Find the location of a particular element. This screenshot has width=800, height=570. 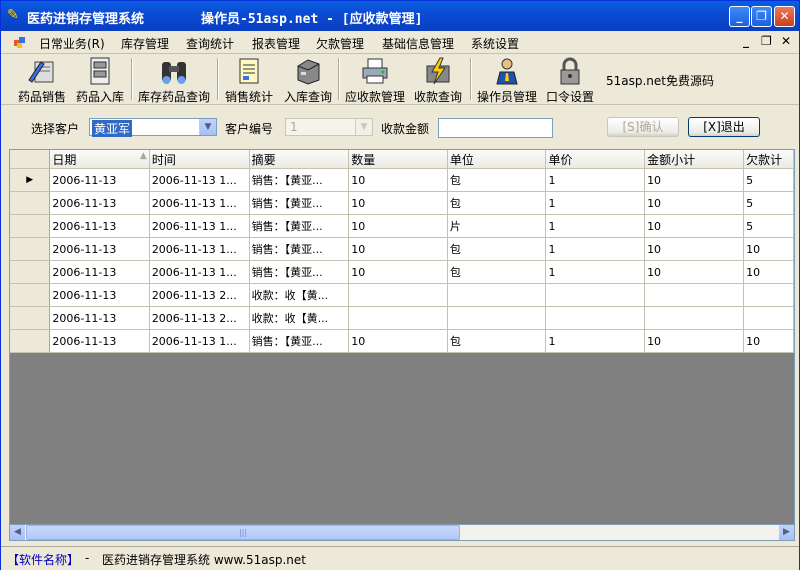

scroll-thumb: ||| is located at coordinates (243, 532).